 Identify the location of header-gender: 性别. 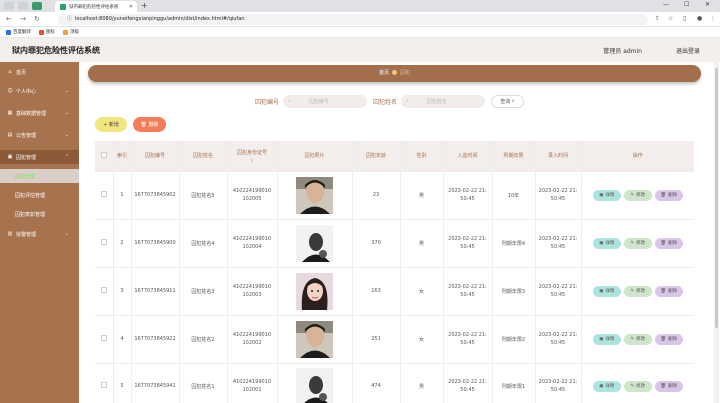
(422, 156).